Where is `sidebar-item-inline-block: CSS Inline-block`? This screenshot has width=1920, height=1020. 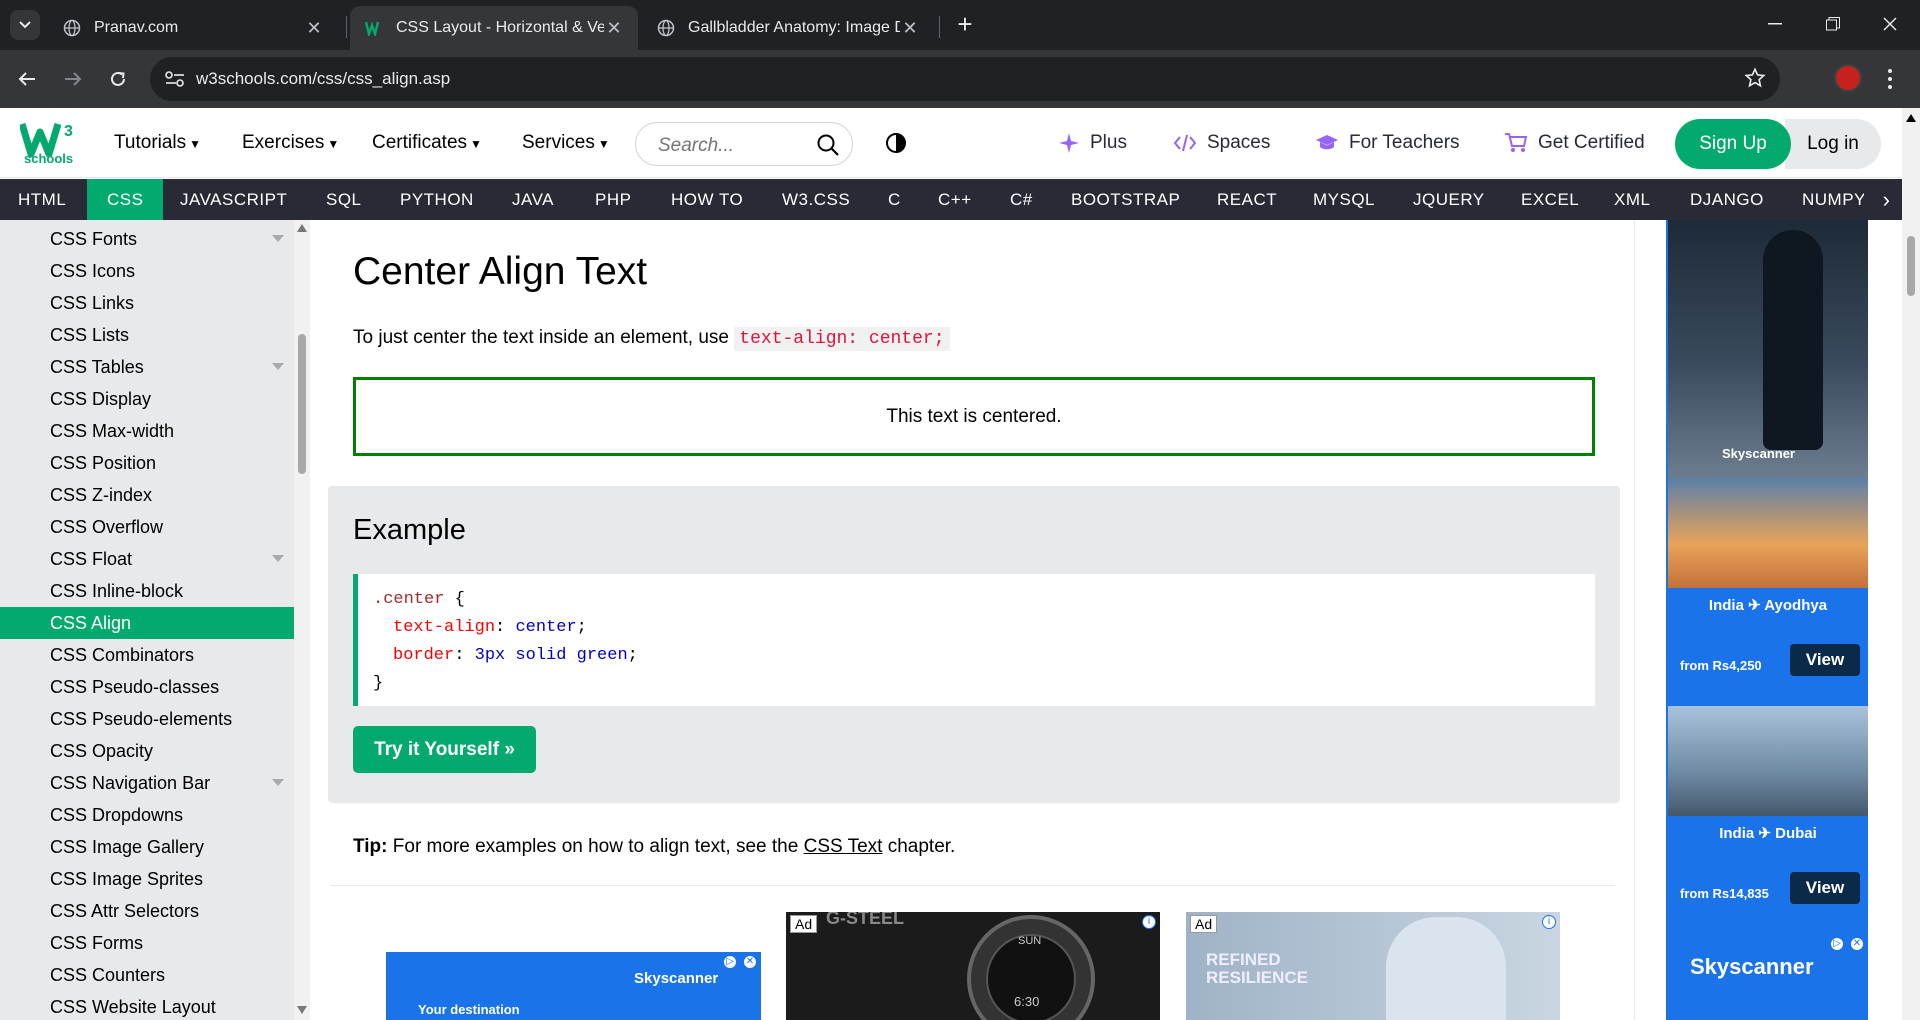 sidebar-item-inline-block: CSS Inline-block is located at coordinates (147, 591).